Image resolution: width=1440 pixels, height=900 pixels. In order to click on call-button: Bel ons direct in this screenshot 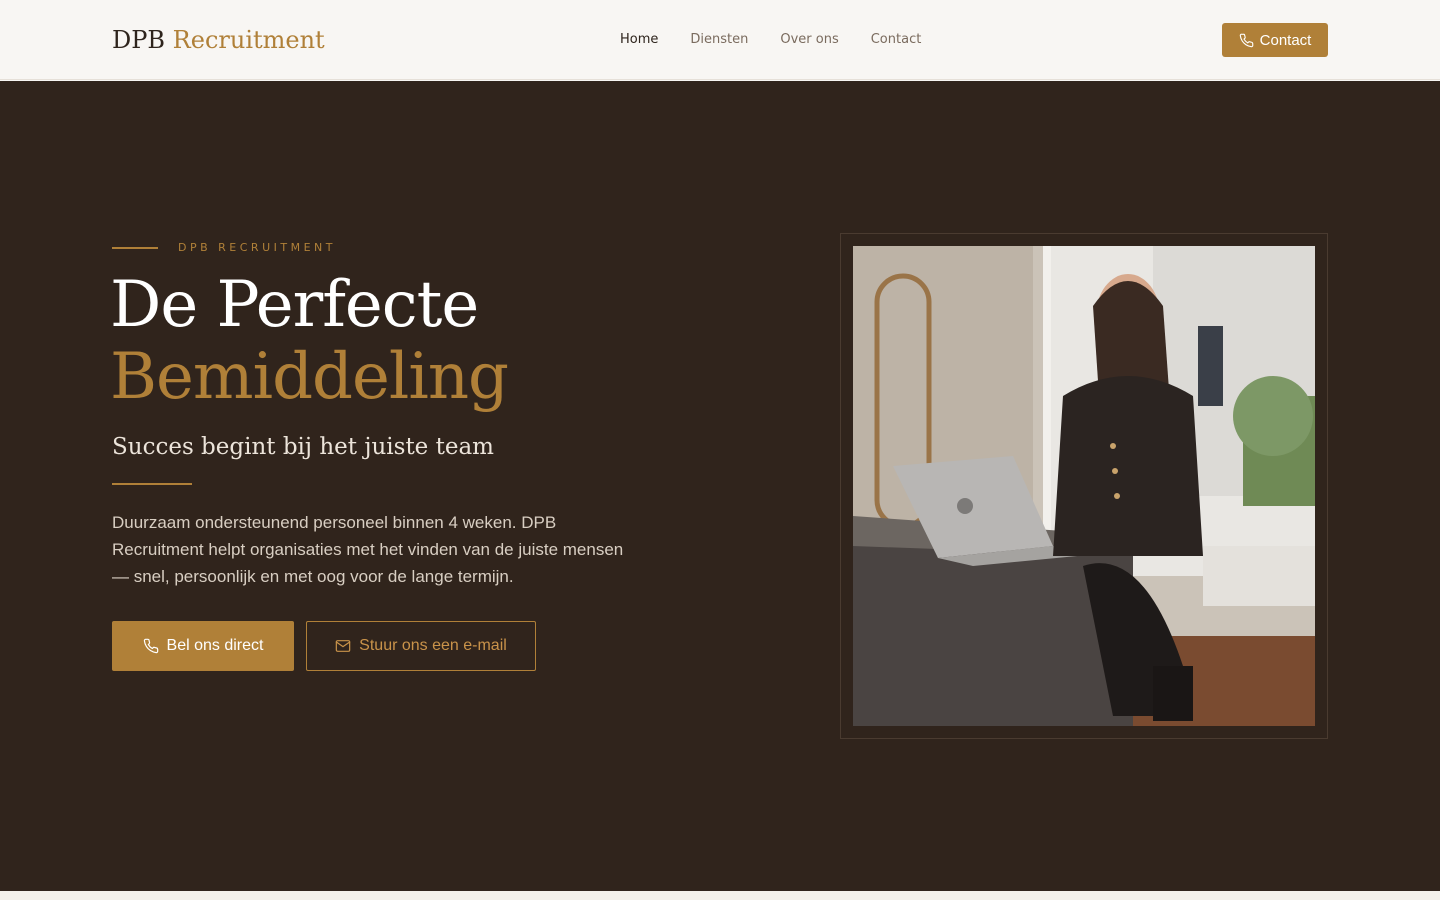, I will do `click(203, 646)`.